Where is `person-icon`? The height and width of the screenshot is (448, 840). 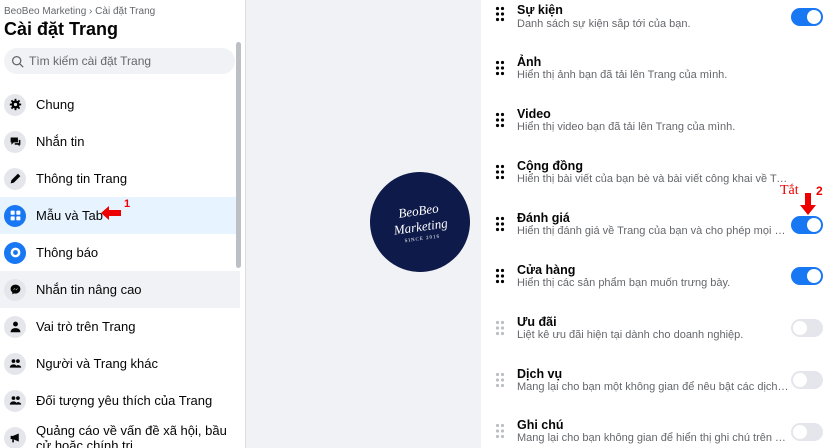 person-icon is located at coordinates (15, 326).